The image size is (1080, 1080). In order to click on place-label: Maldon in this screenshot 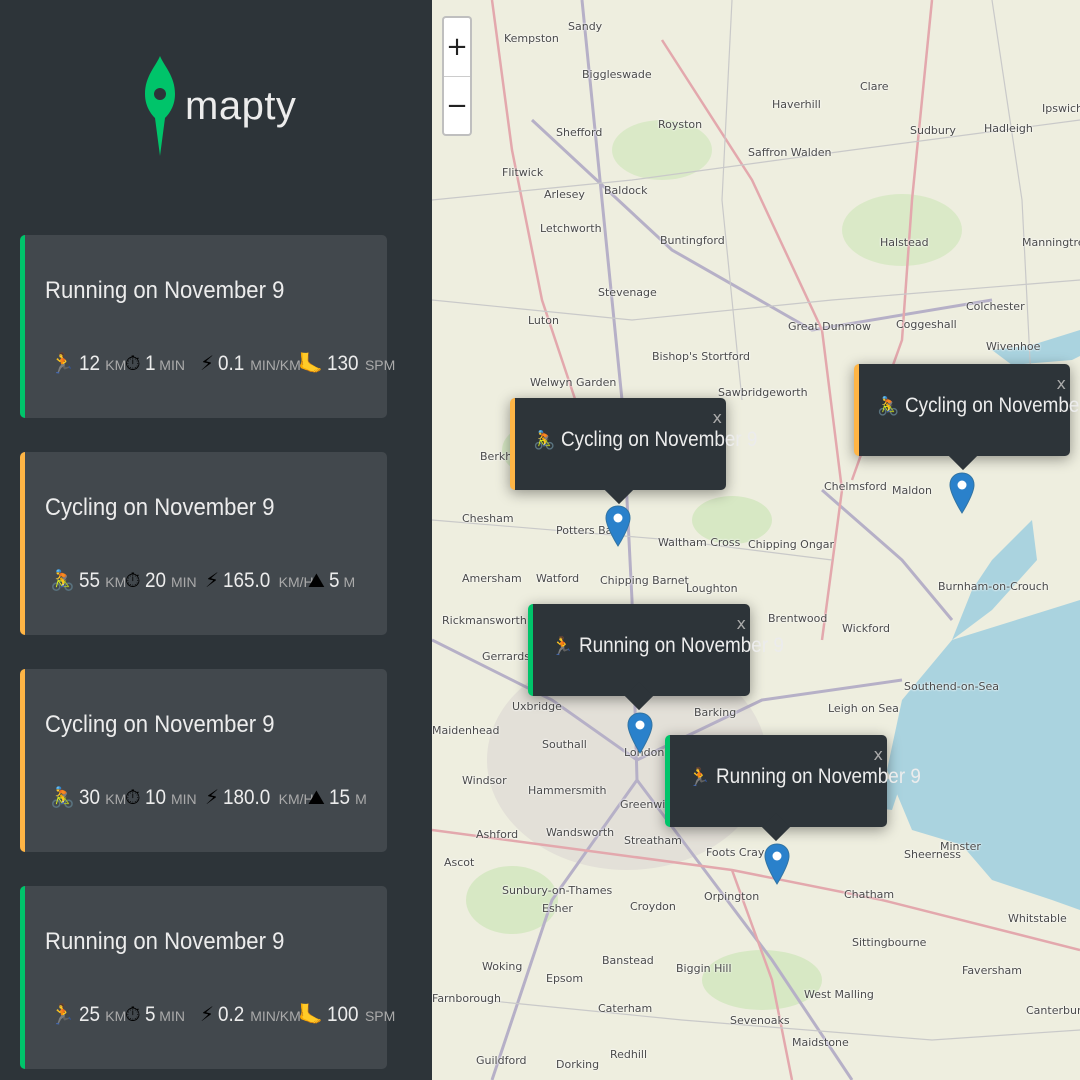, I will do `click(912, 490)`.